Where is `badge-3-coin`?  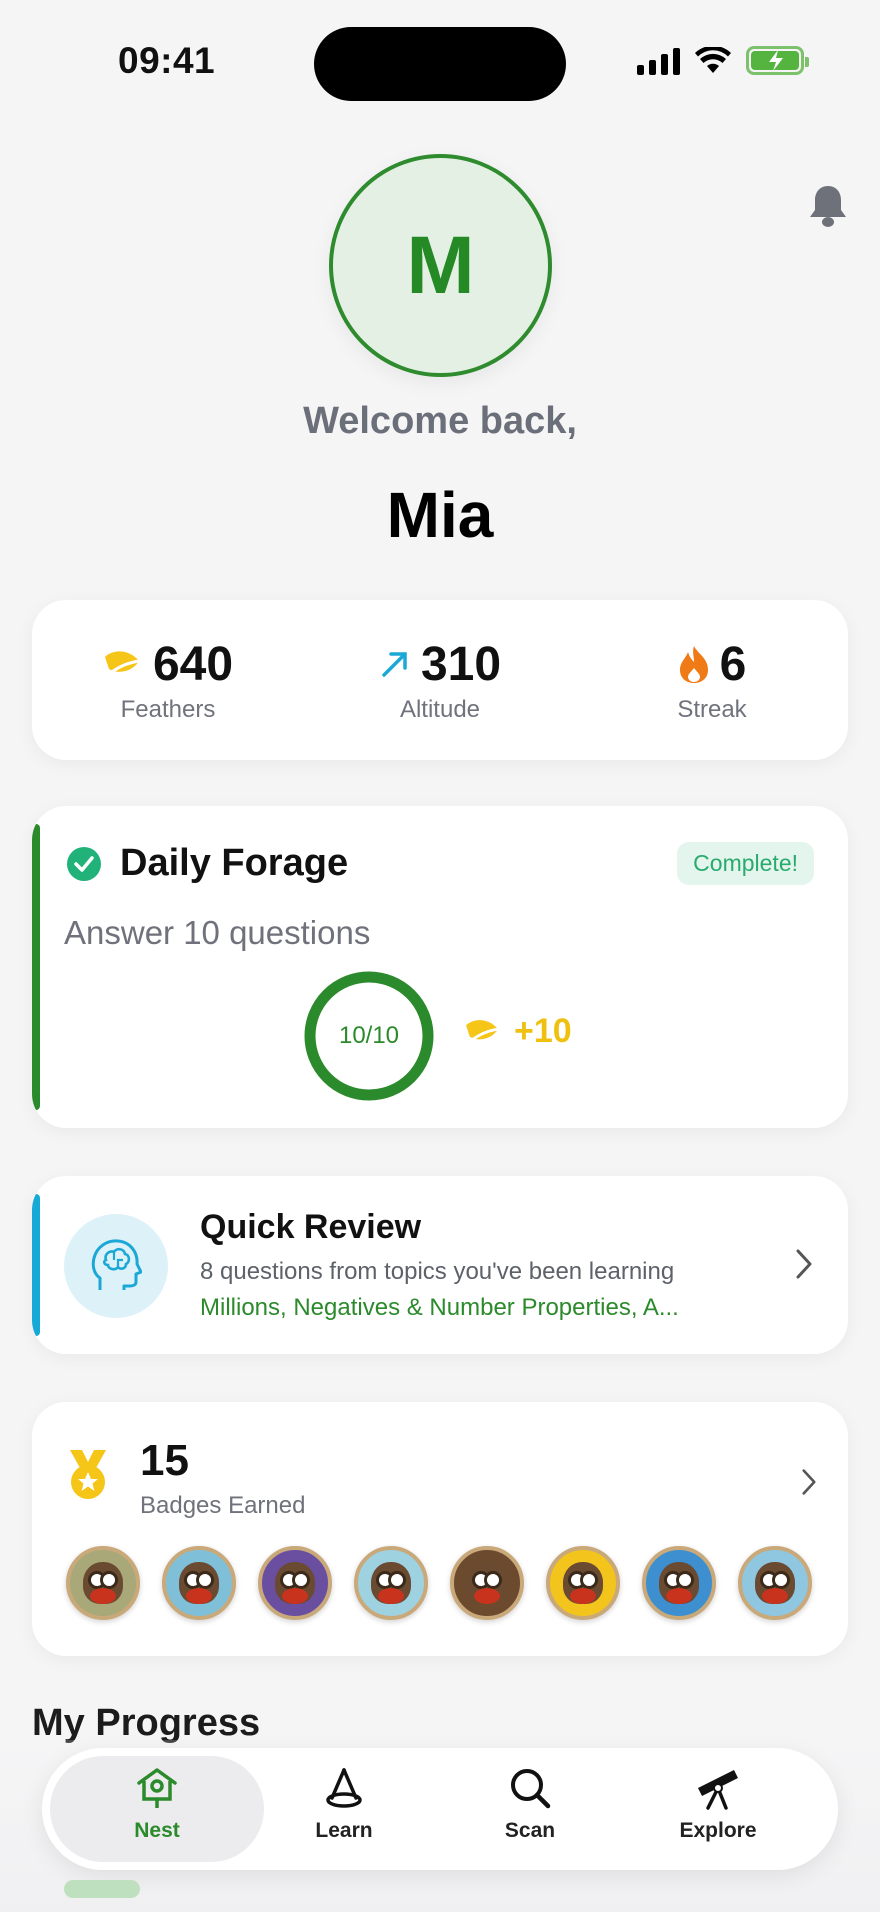
badge-3-coin is located at coordinates (295, 1583).